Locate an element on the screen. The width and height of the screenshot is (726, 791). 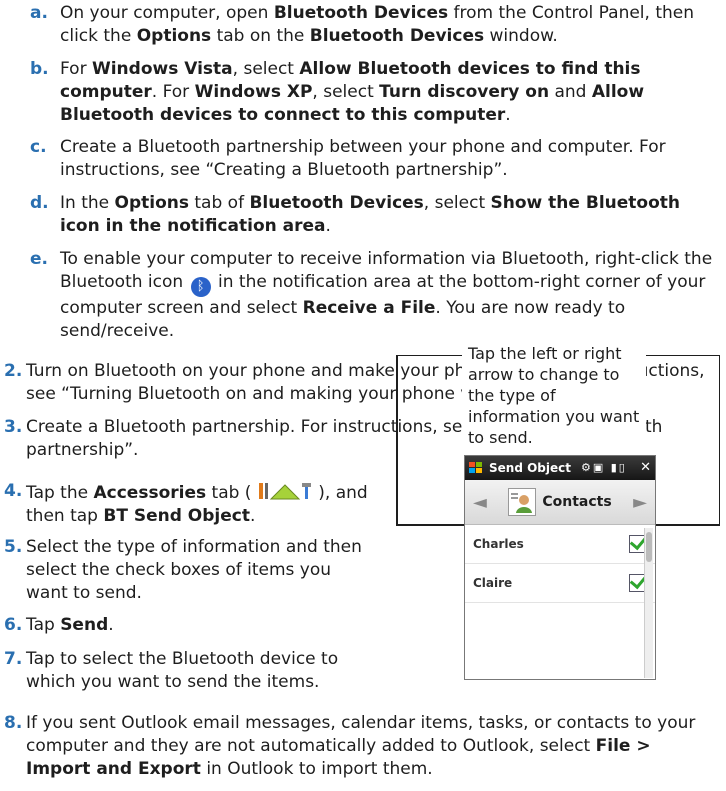
bluetooth-icon: ᛒ is located at coordinates (200, 287).